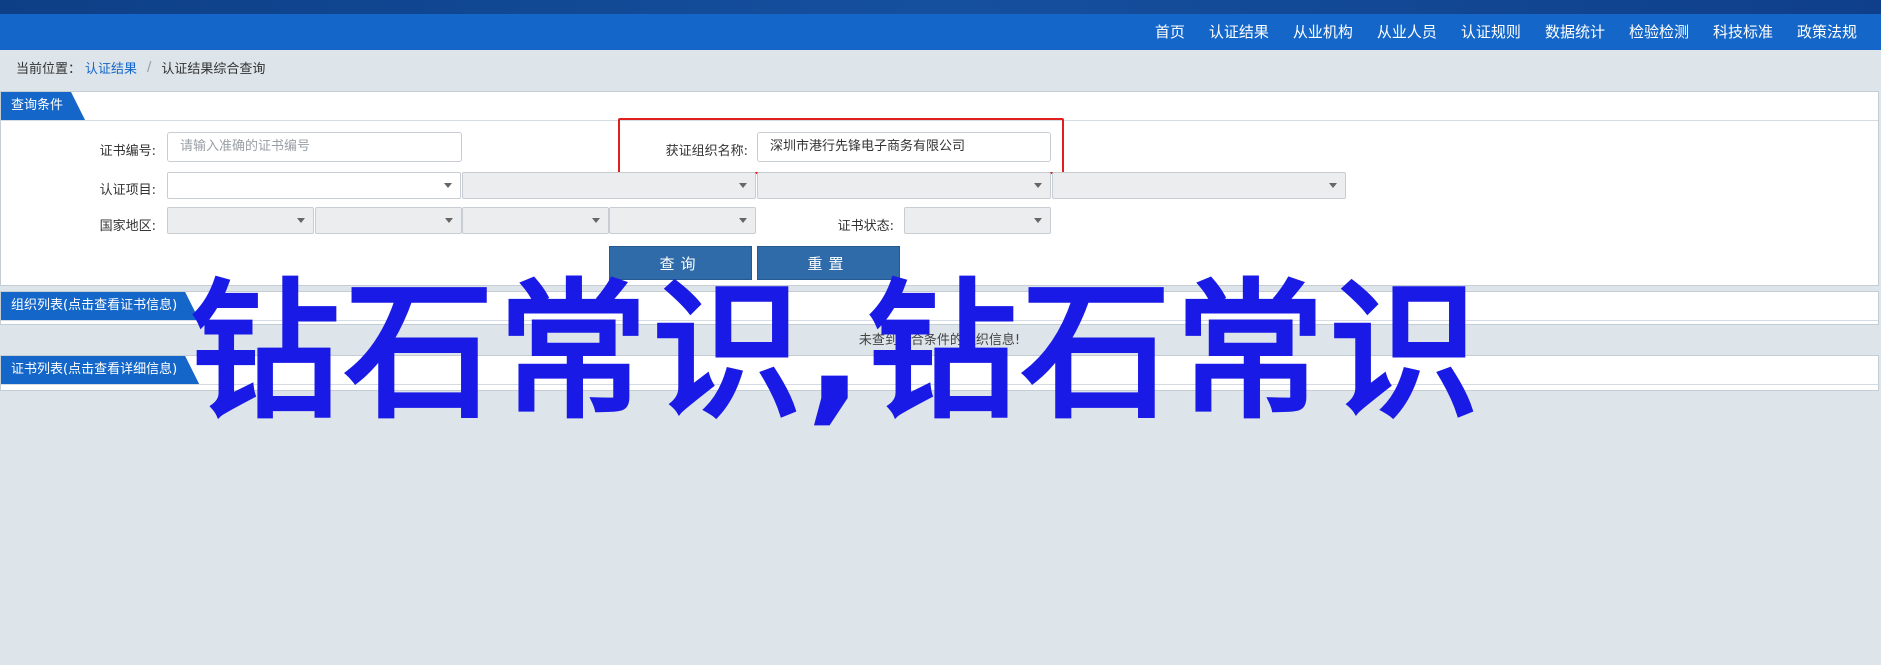 The width and height of the screenshot is (1881, 665). I want to click on nav-item-testing: 检验检测, so click(1659, 32).